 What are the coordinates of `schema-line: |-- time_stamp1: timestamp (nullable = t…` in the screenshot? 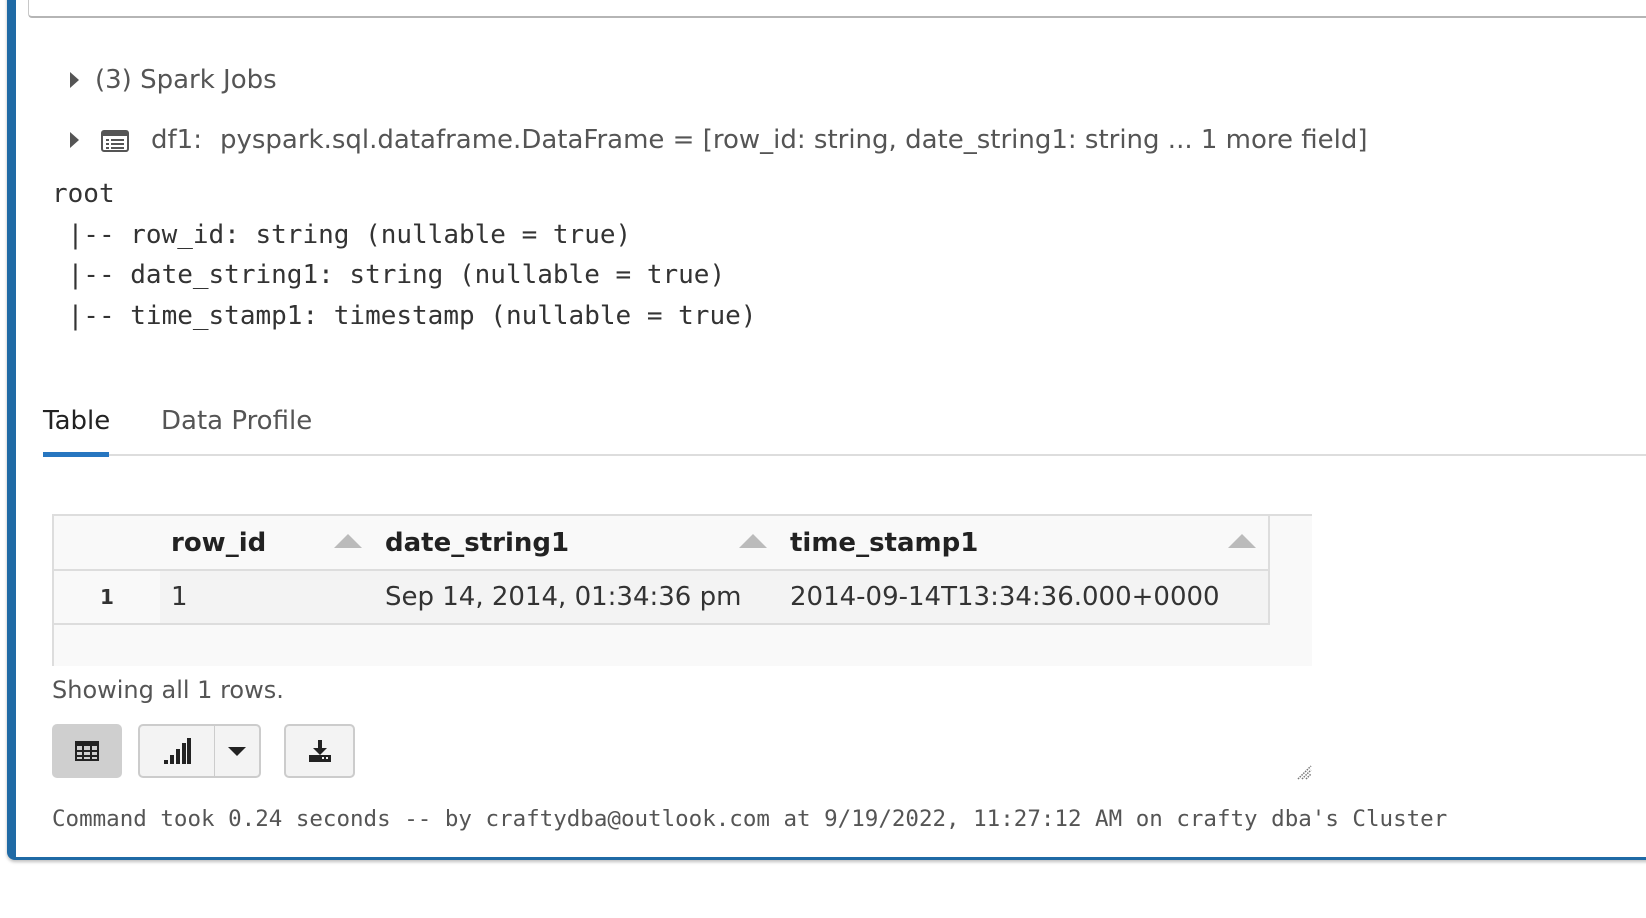 It's located at (404, 315).